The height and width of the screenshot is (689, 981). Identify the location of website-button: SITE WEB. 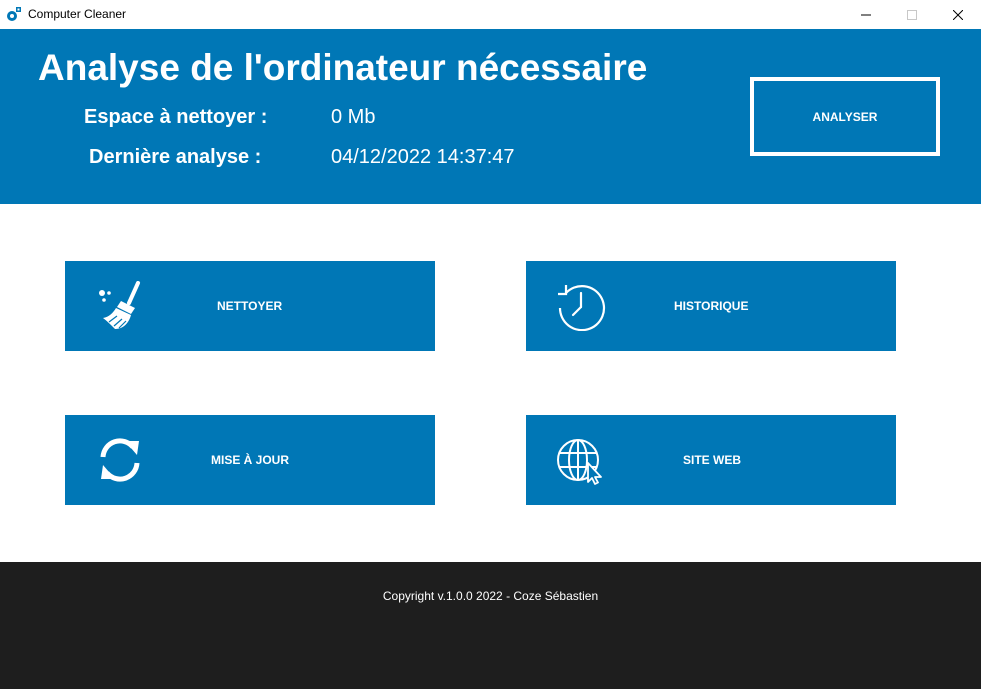
(711, 460).